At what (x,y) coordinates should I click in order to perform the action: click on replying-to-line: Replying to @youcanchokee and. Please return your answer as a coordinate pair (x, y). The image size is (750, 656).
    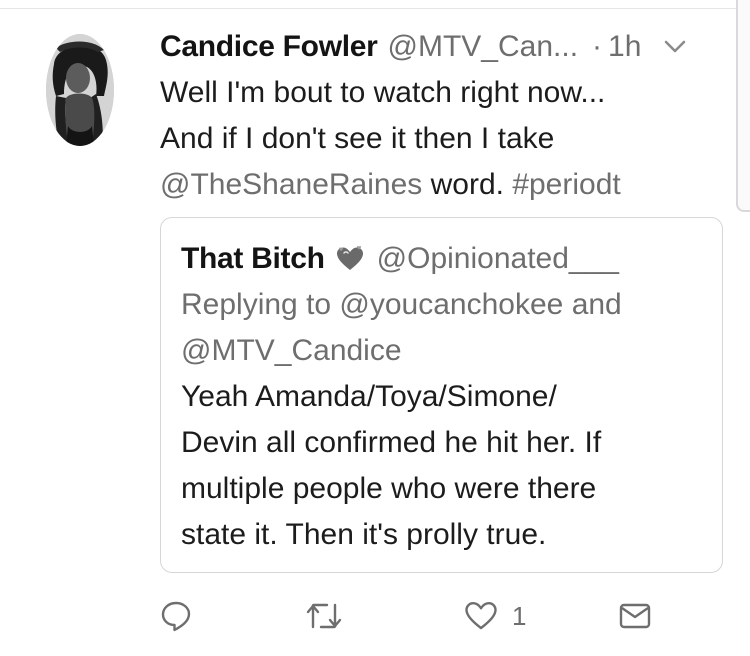
    Looking at the image, I should click on (401, 304).